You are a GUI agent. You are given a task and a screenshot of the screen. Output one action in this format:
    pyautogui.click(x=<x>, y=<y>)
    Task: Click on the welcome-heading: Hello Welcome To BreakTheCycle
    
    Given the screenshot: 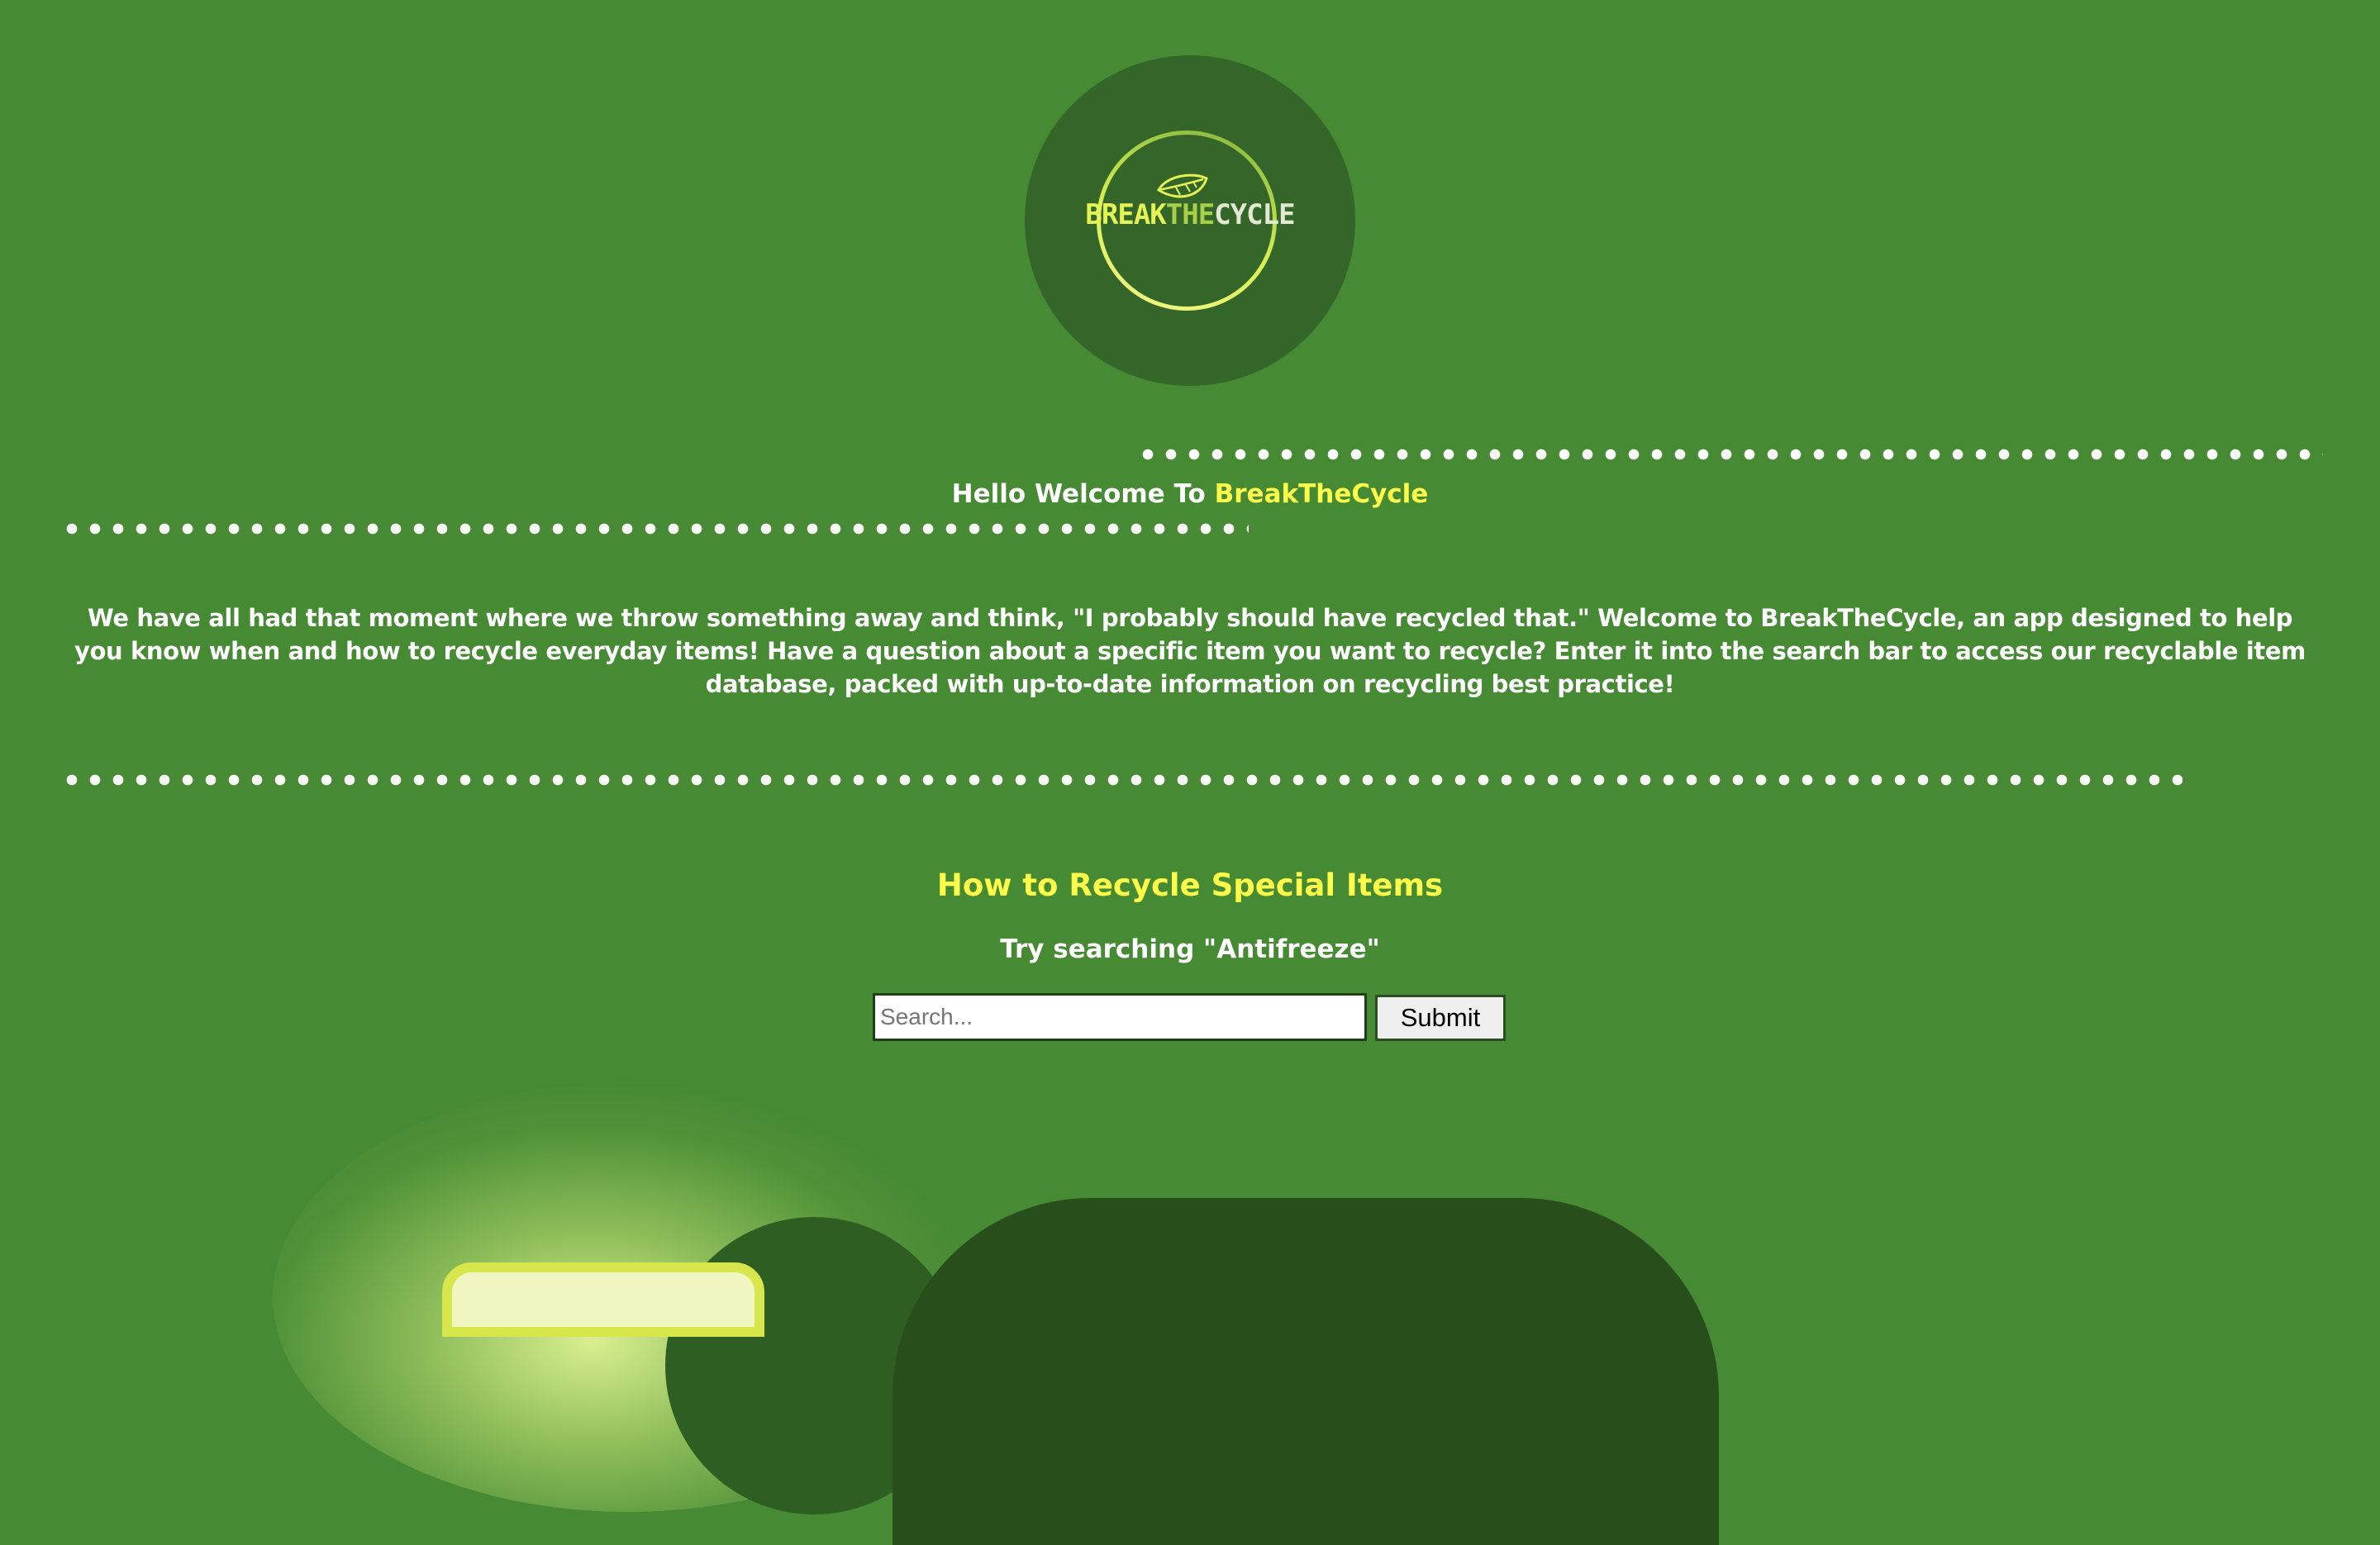 What is the action you would take?
    pyautogui.click(x=1190, y=494)
    